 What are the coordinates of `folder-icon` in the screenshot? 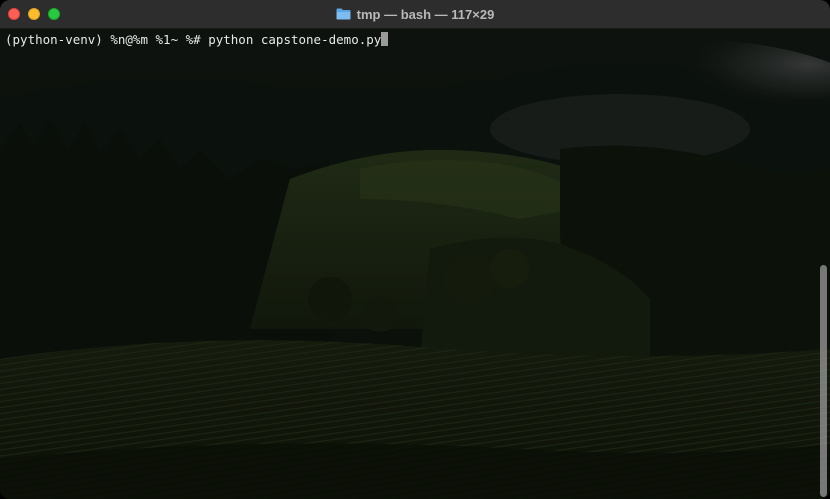 It's located at (343, 14).